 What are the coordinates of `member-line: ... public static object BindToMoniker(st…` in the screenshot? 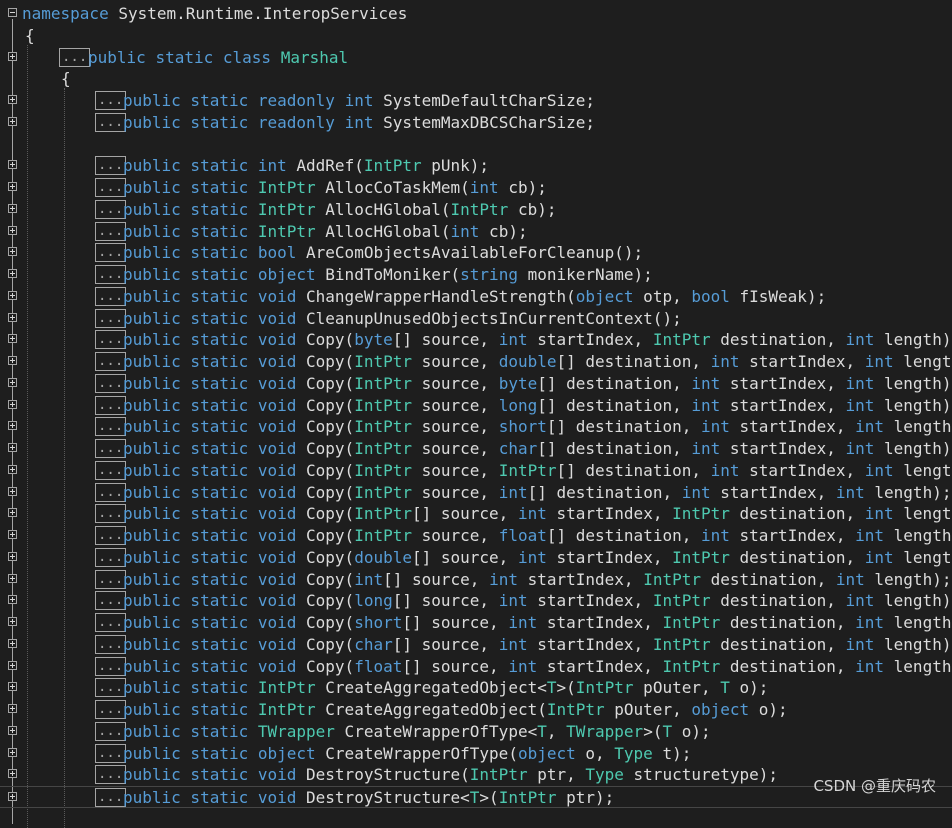 It's located at (476, 275).